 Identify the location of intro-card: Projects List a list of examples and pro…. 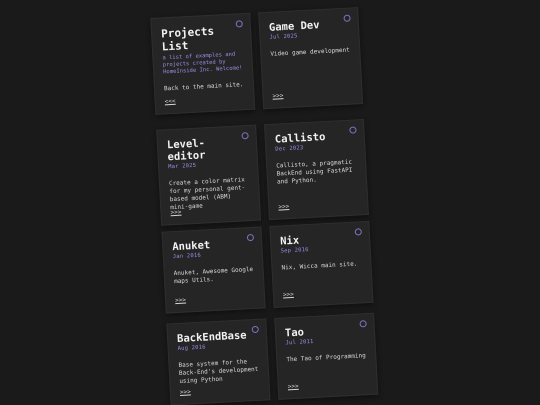
(203, 63).